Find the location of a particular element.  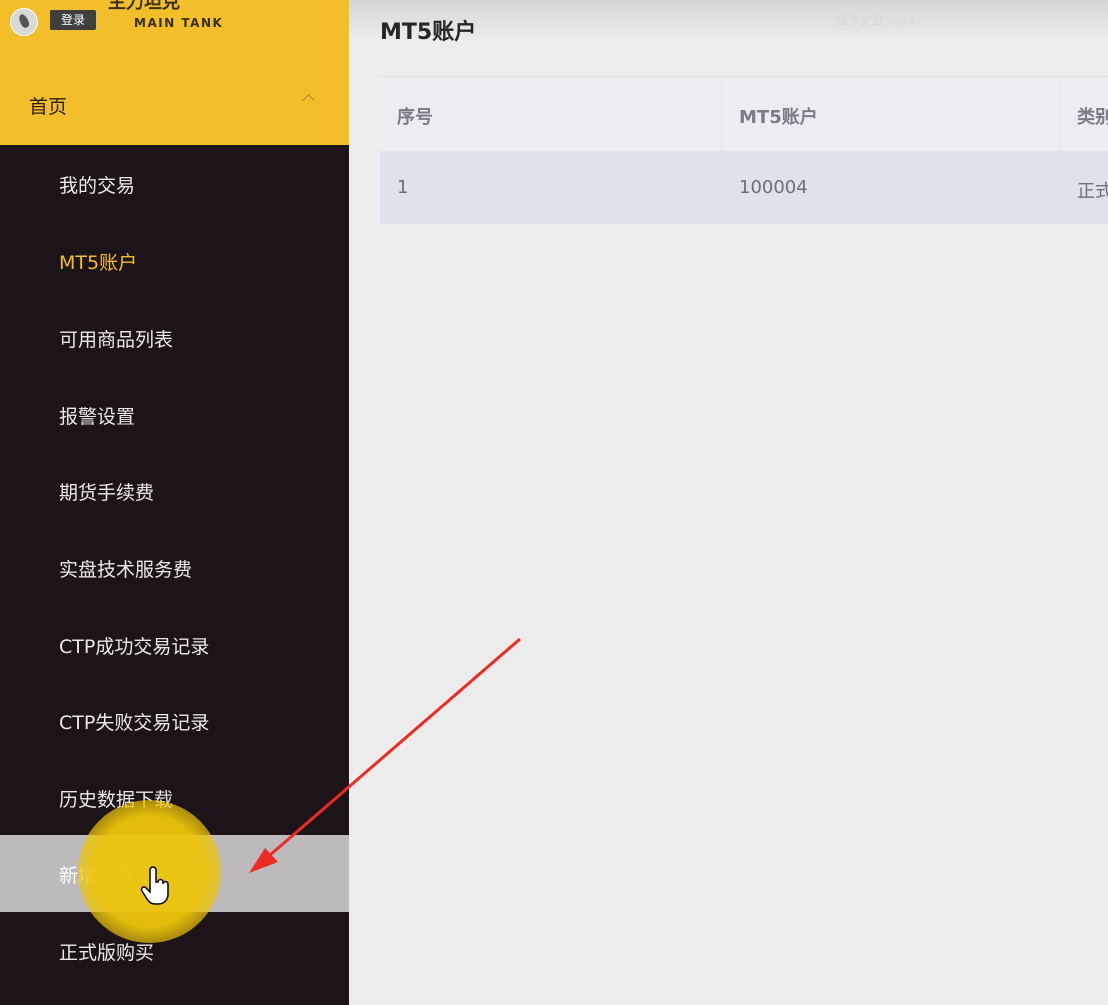

cell-value: 正式 is located at coordinates (1092, 191).